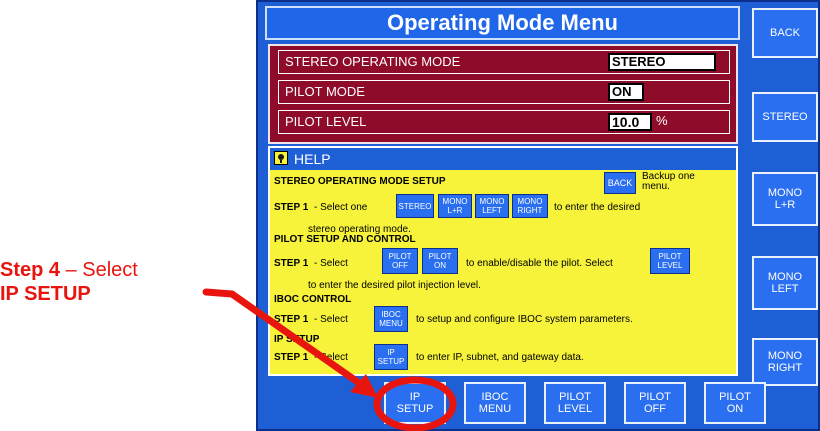 The image size is (820, 431). I want to click on step-number: Step 4, so click(30, 270).